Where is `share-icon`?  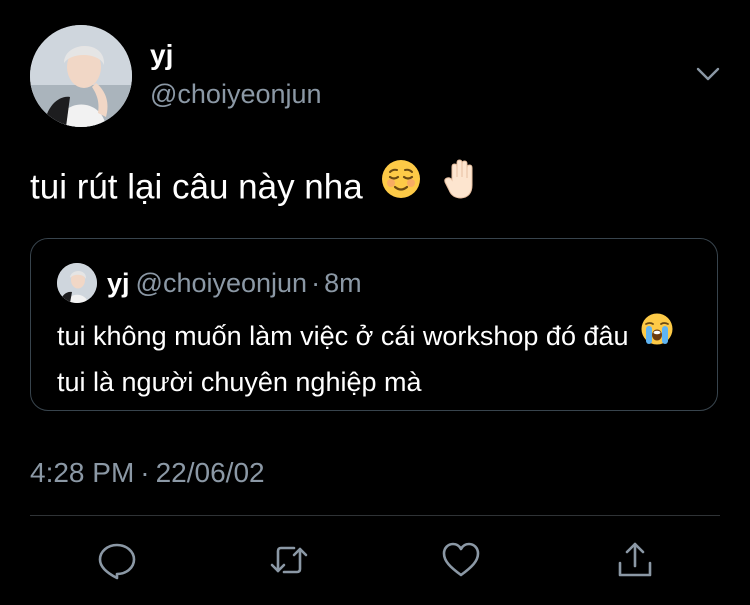
share-icon is located at coordinates (635, 559).